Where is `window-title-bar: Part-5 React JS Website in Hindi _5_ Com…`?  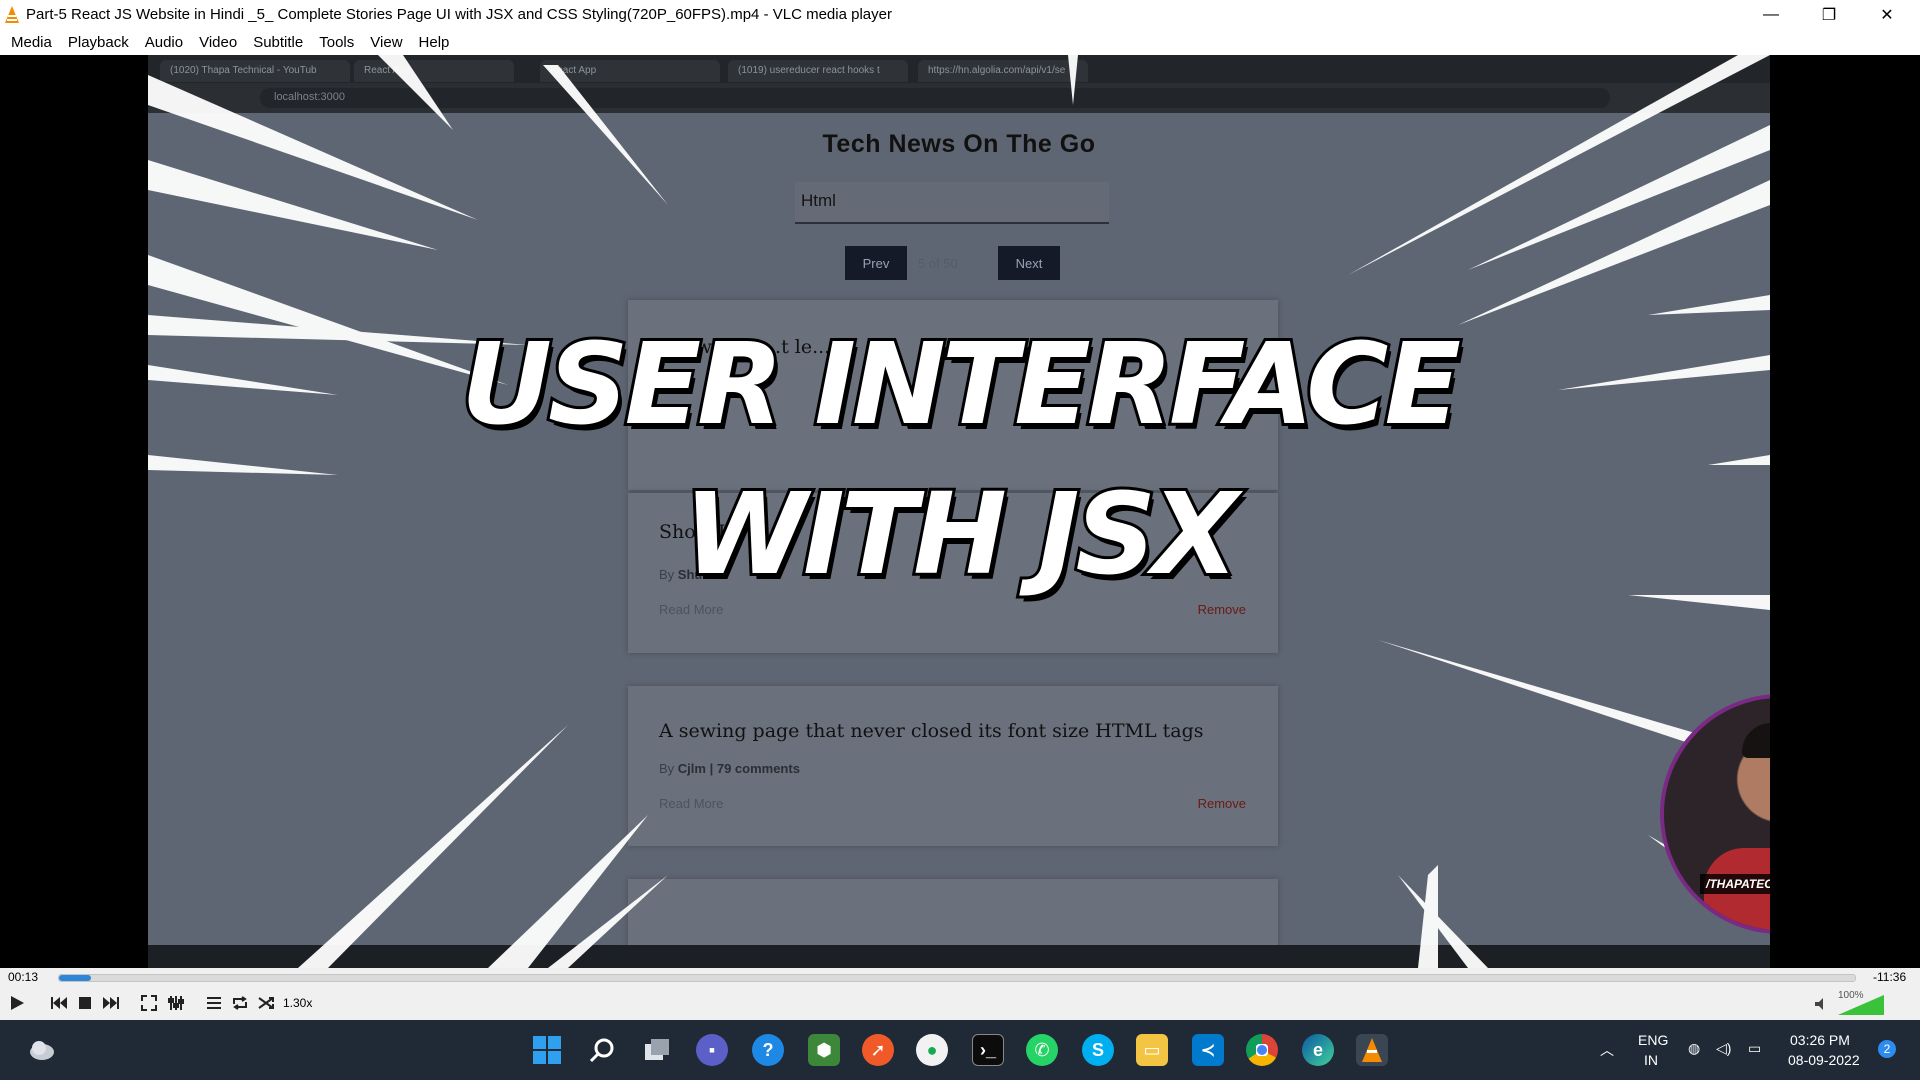 window-title-bar: Part-5 React JS Website in Hindi _5_ Com… is located at coordinates (960, 14).